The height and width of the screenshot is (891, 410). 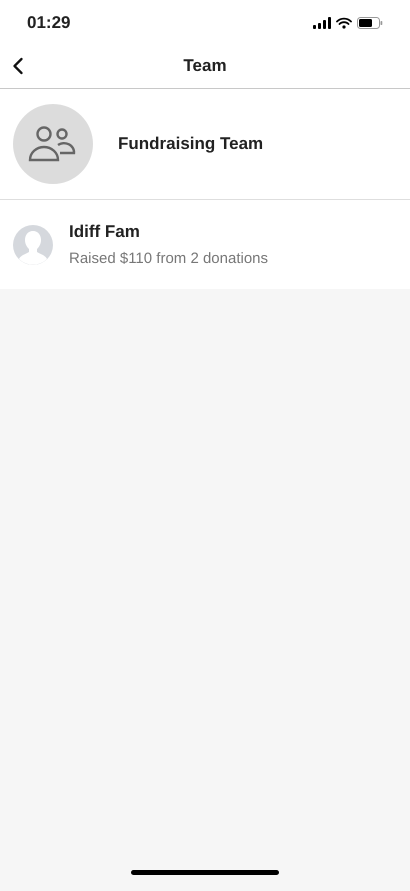 I want to click on wifi-icon, so click(x=344, y=23).